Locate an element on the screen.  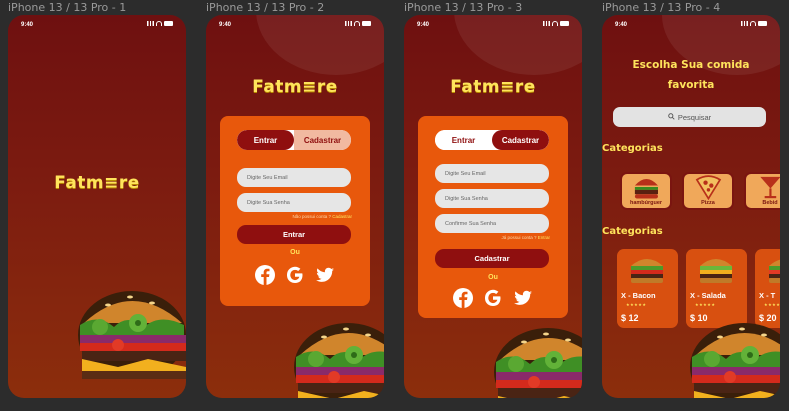
categories-heading: Categorias is located at coordinates (632, 148).